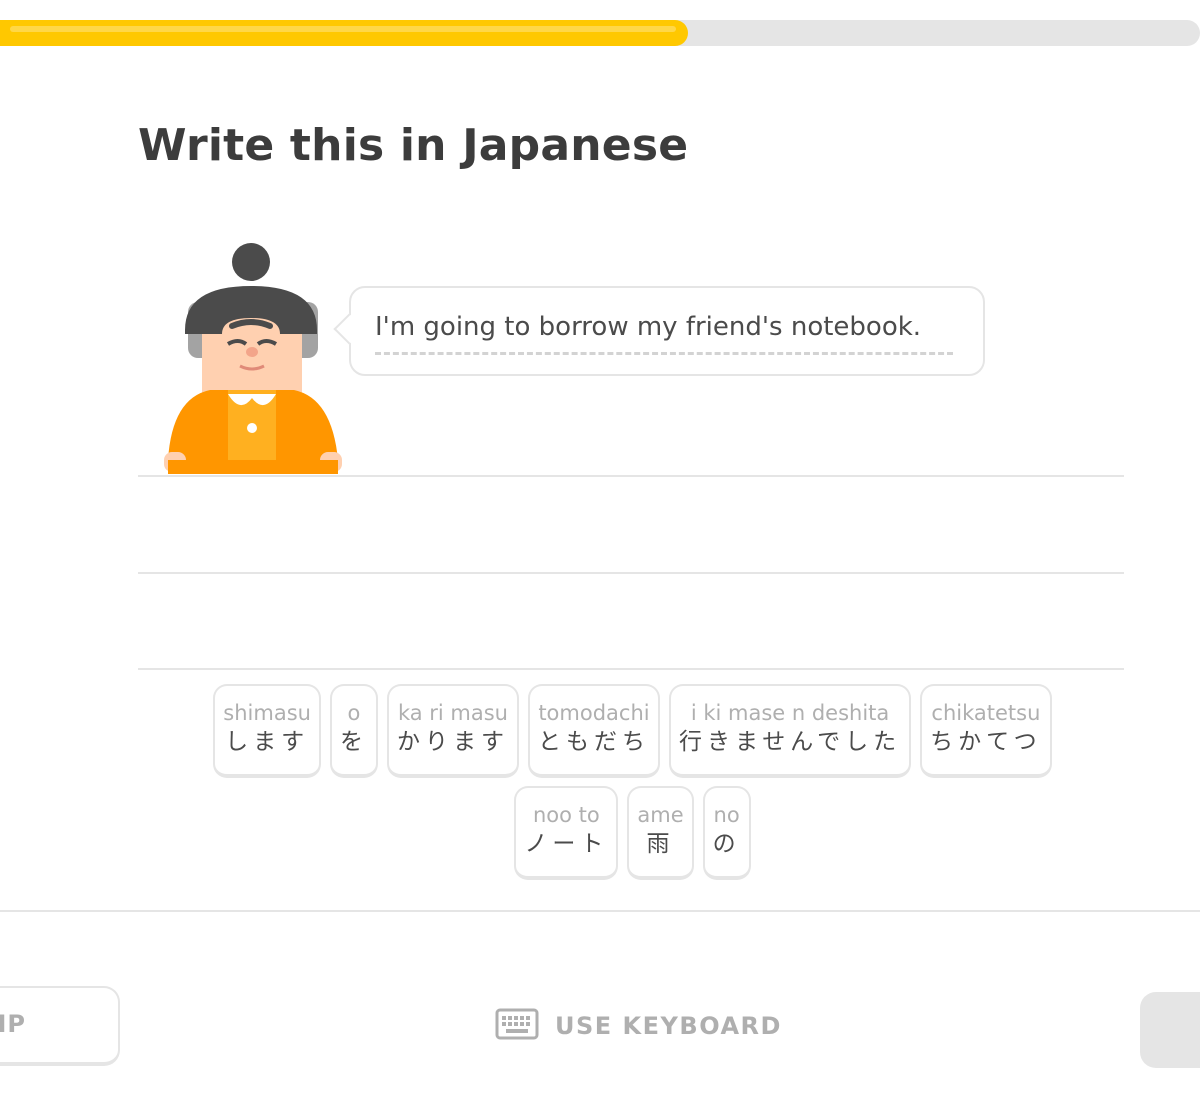  I want to click on word-chip: tomodachi ともだち, so click(593, 731).